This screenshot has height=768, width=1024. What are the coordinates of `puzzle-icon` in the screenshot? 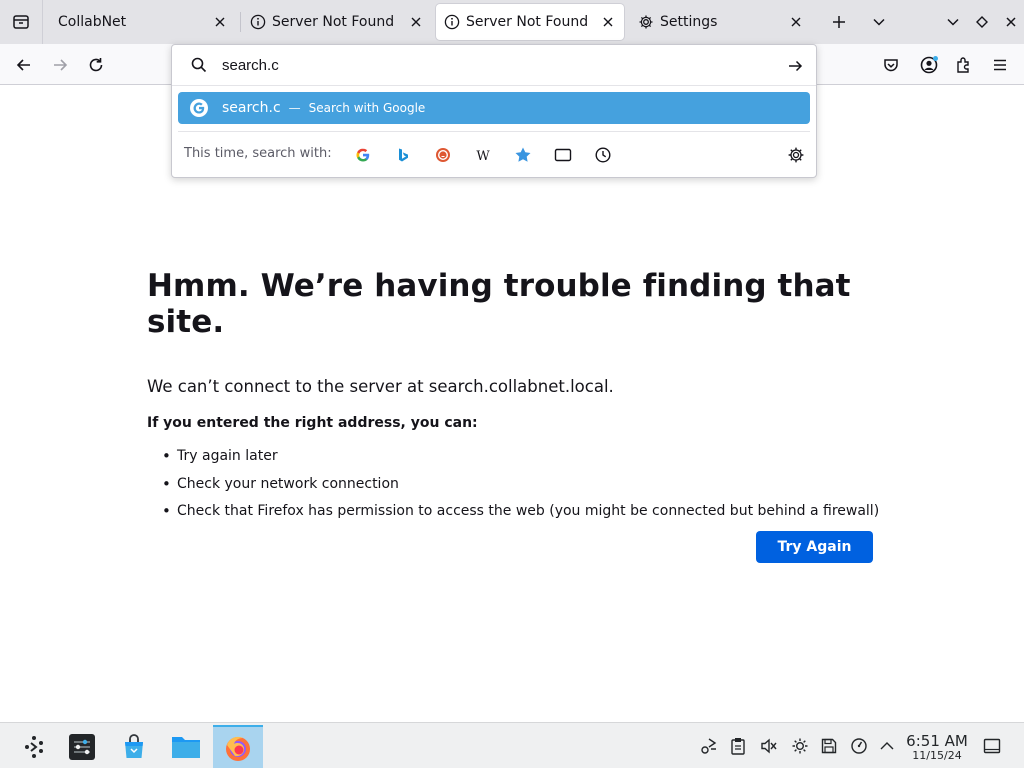 It's located at (963, 65).